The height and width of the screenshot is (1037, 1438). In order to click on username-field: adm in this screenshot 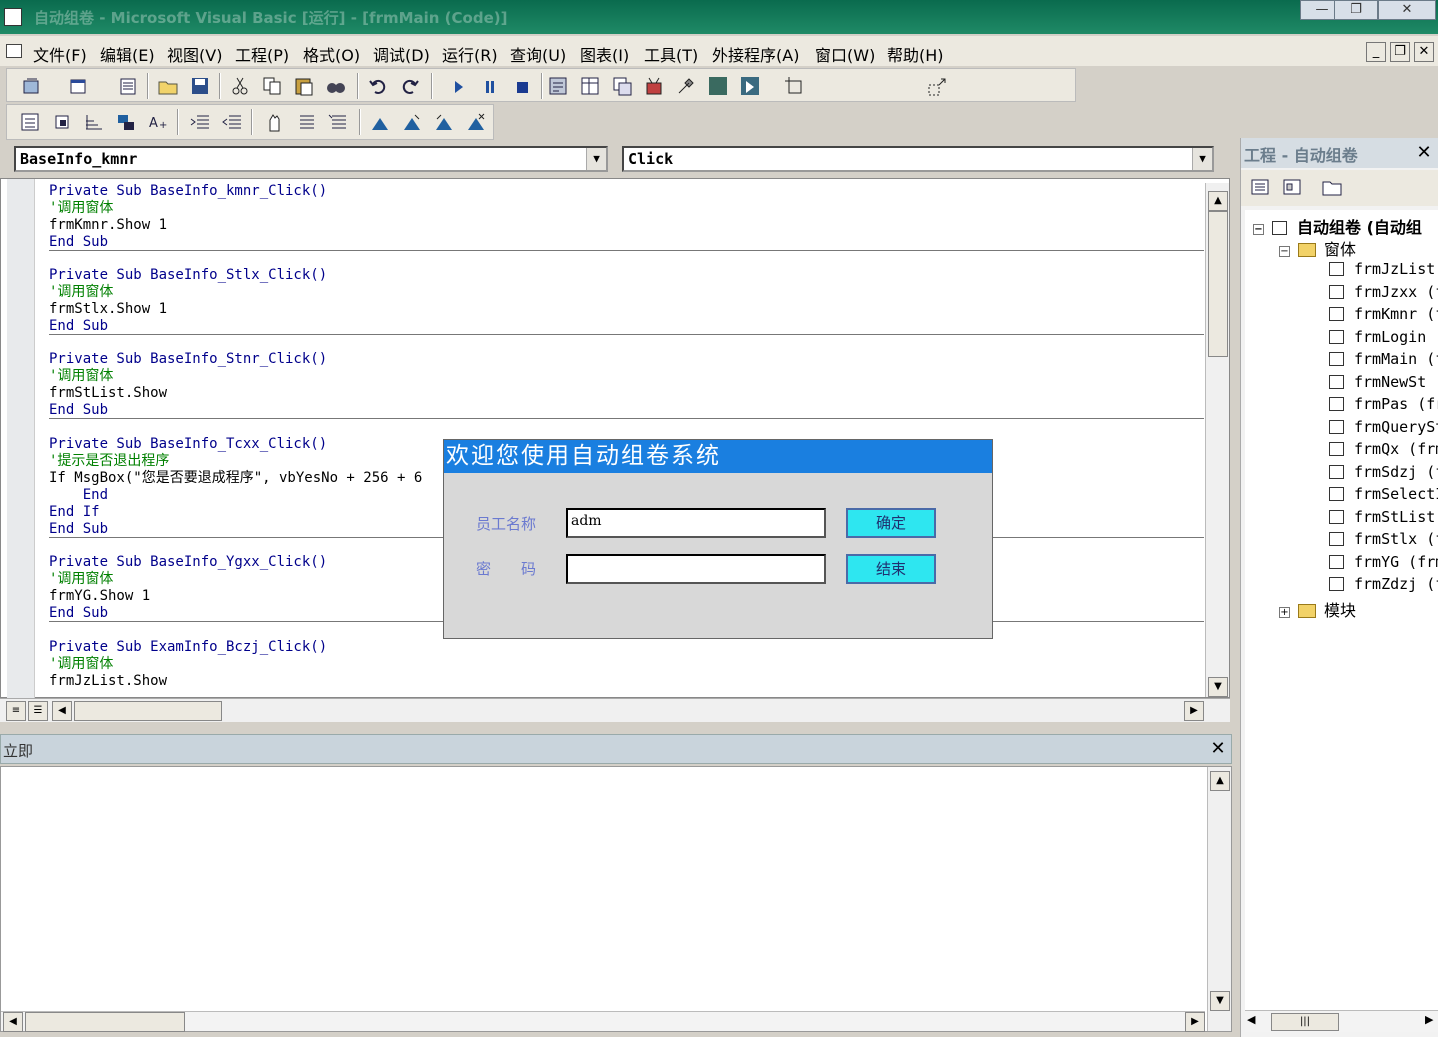, I will do `click(696, 523)`.